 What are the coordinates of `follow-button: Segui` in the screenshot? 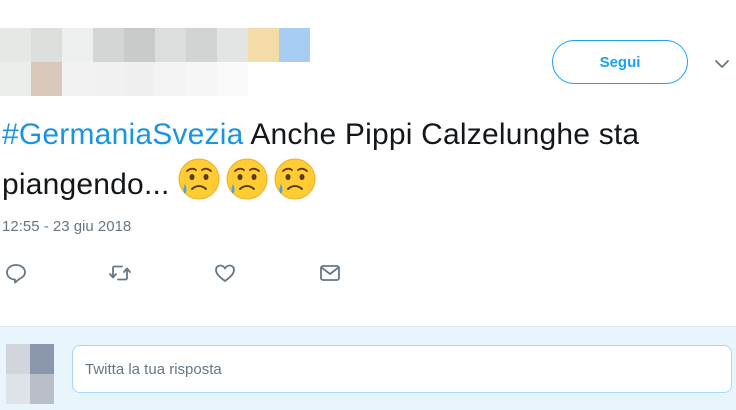 It's located at (620, 62).